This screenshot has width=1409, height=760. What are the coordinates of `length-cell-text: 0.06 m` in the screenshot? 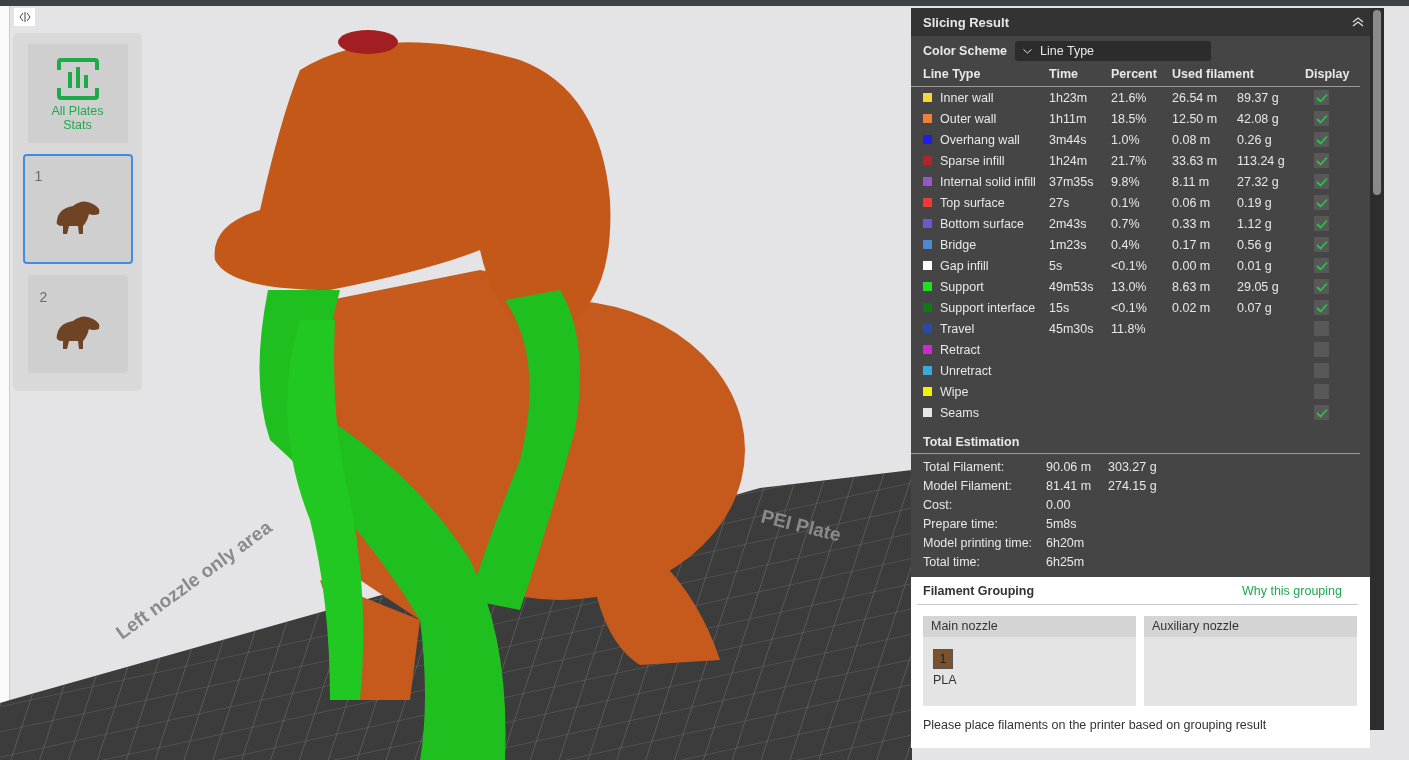 It's located at (1192, 202).